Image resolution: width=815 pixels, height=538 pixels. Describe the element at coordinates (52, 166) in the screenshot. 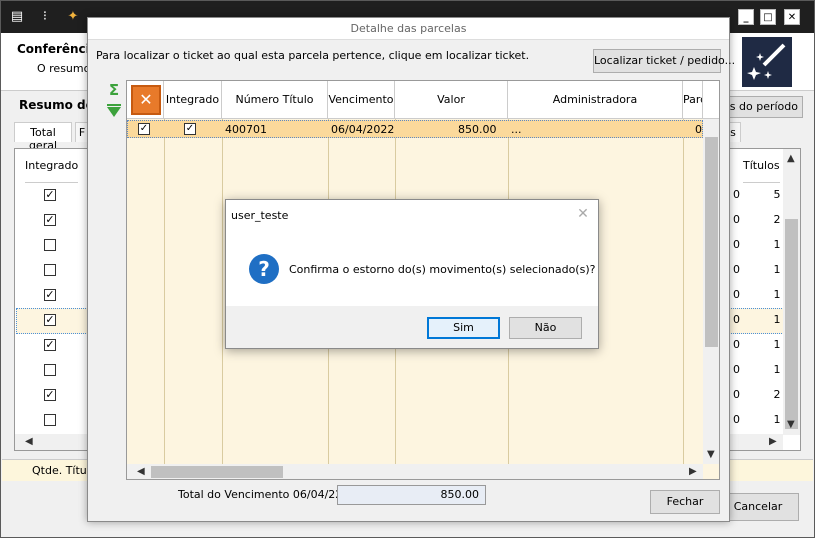

I see `summary-column-integrado: Integrado` at that location.